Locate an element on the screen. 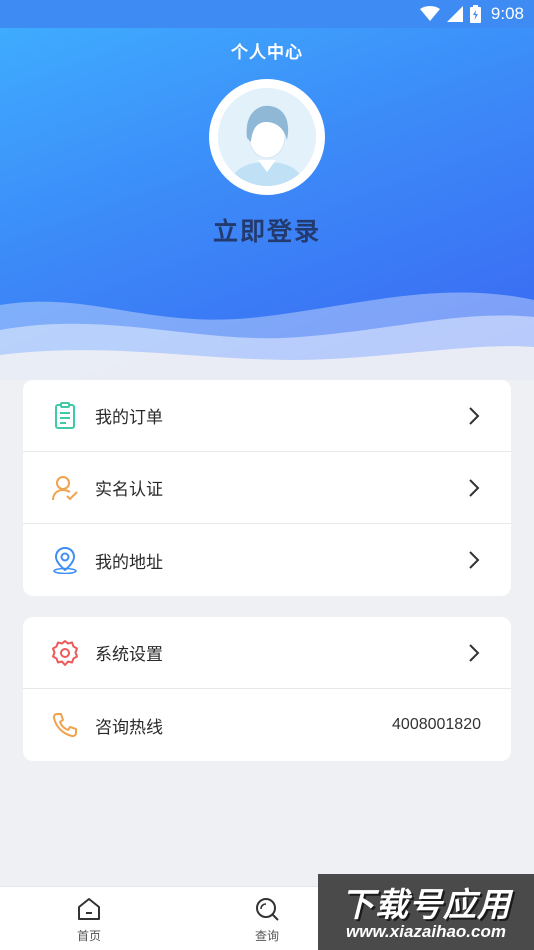 The width and height of the screenshot is (534, 950). default-user-avatar-icon is located at coordinates (267, 137).